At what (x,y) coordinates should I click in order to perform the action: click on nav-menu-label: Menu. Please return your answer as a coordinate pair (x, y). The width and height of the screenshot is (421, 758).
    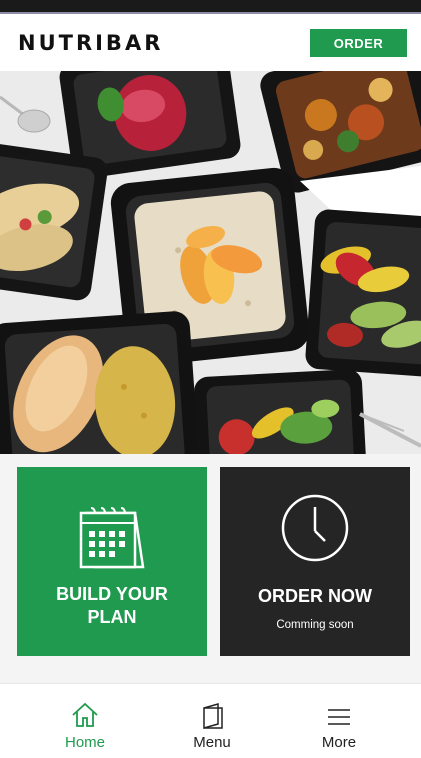
    Looking at the image, I should click on (212, 742).